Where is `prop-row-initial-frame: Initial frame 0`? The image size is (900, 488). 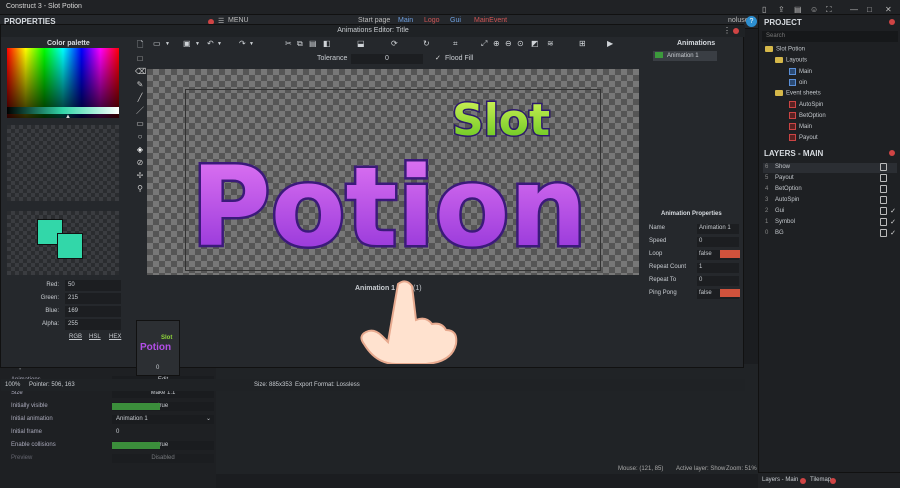 prop-row-initial-frame: Initial frame 0 is located at coordinates (109, 433).